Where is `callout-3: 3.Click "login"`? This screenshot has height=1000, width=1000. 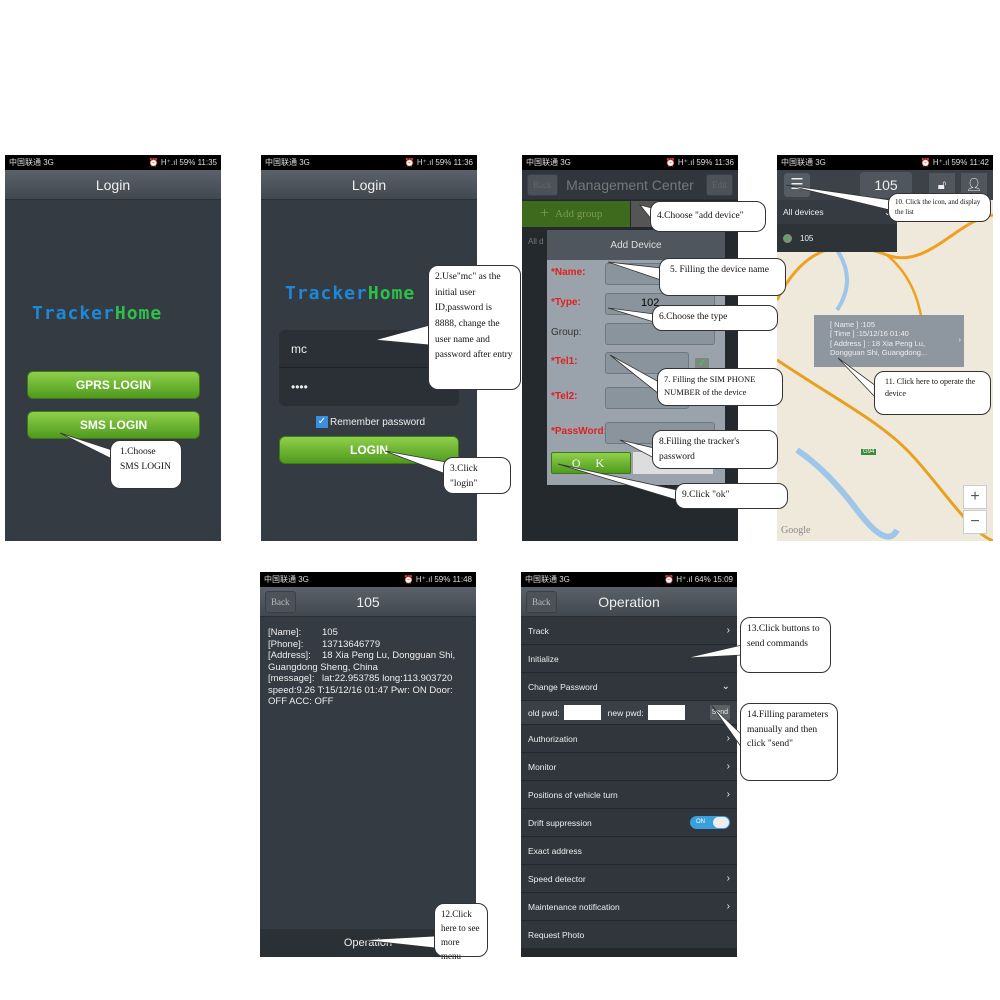 callout-3: 3.Click "login" is located at coordinates (477, 475).